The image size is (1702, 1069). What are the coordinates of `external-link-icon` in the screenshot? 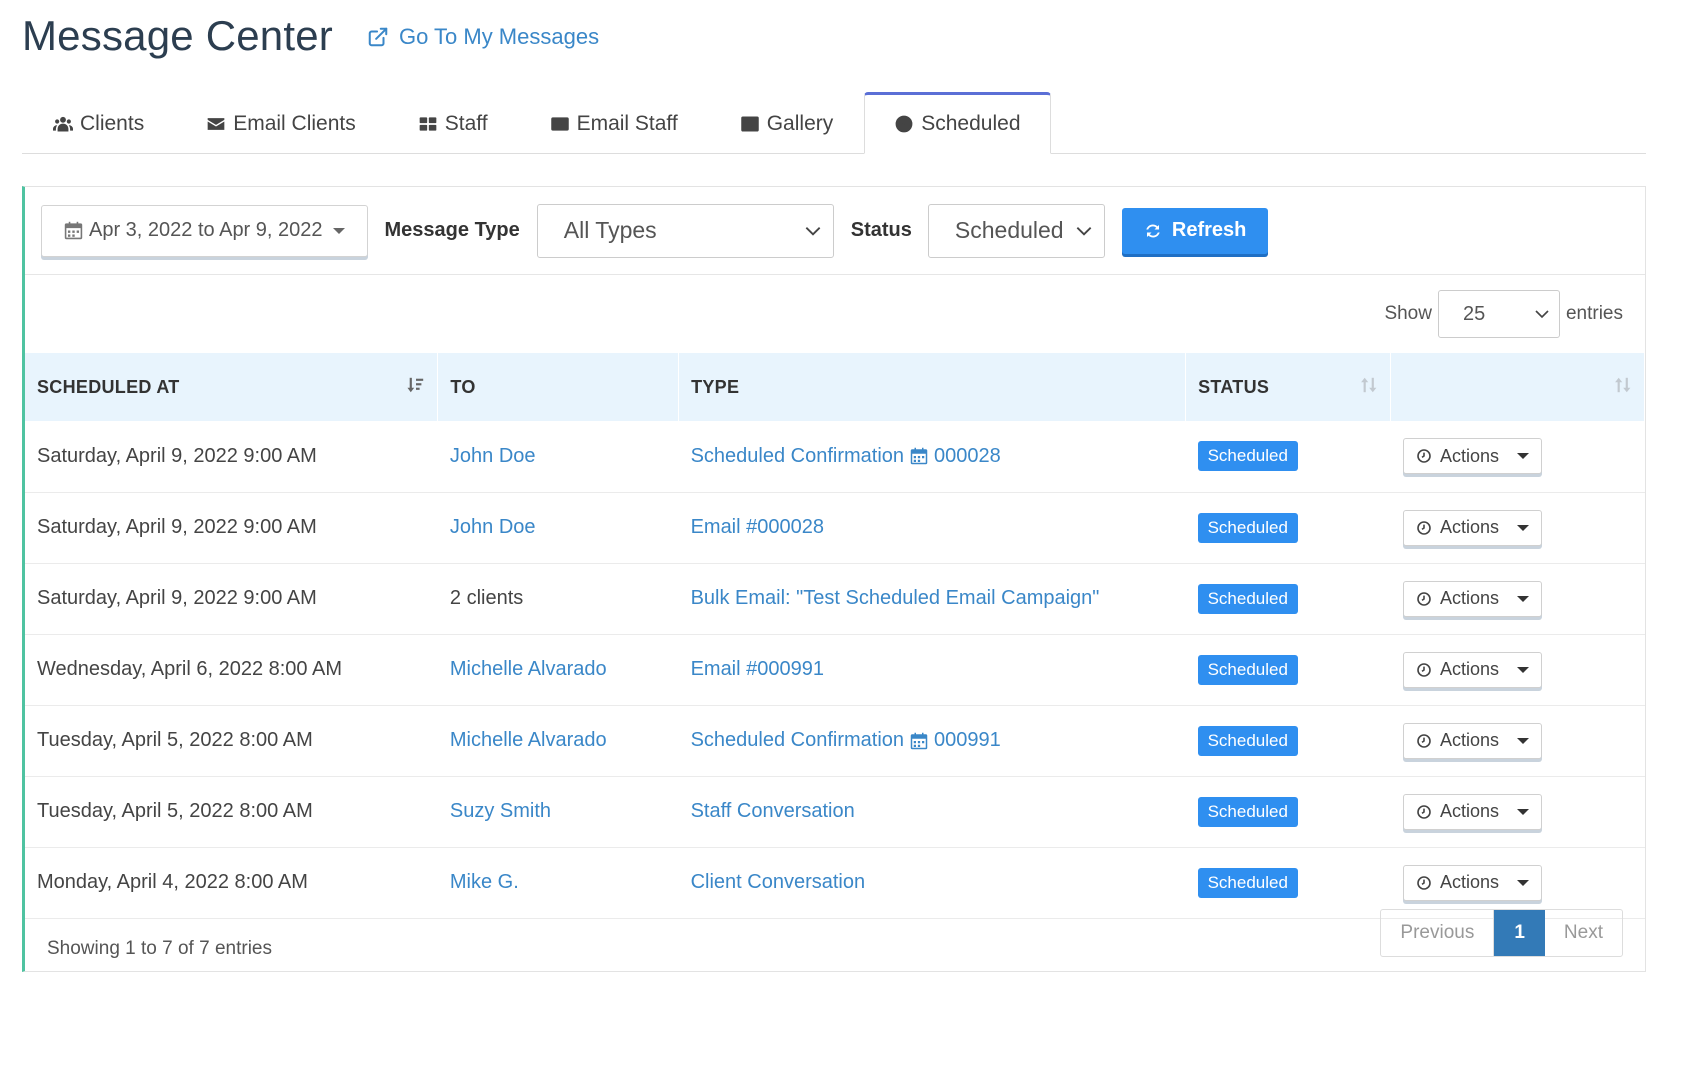 It's located at (378, 37).